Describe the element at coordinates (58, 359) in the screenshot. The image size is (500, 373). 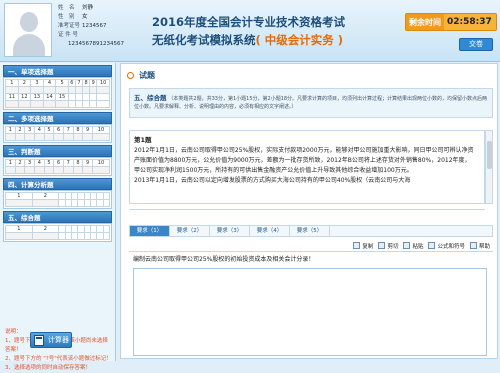
I see `note-line: 2、题号下方的 "?号"代表该小题做过标记！` at that location.